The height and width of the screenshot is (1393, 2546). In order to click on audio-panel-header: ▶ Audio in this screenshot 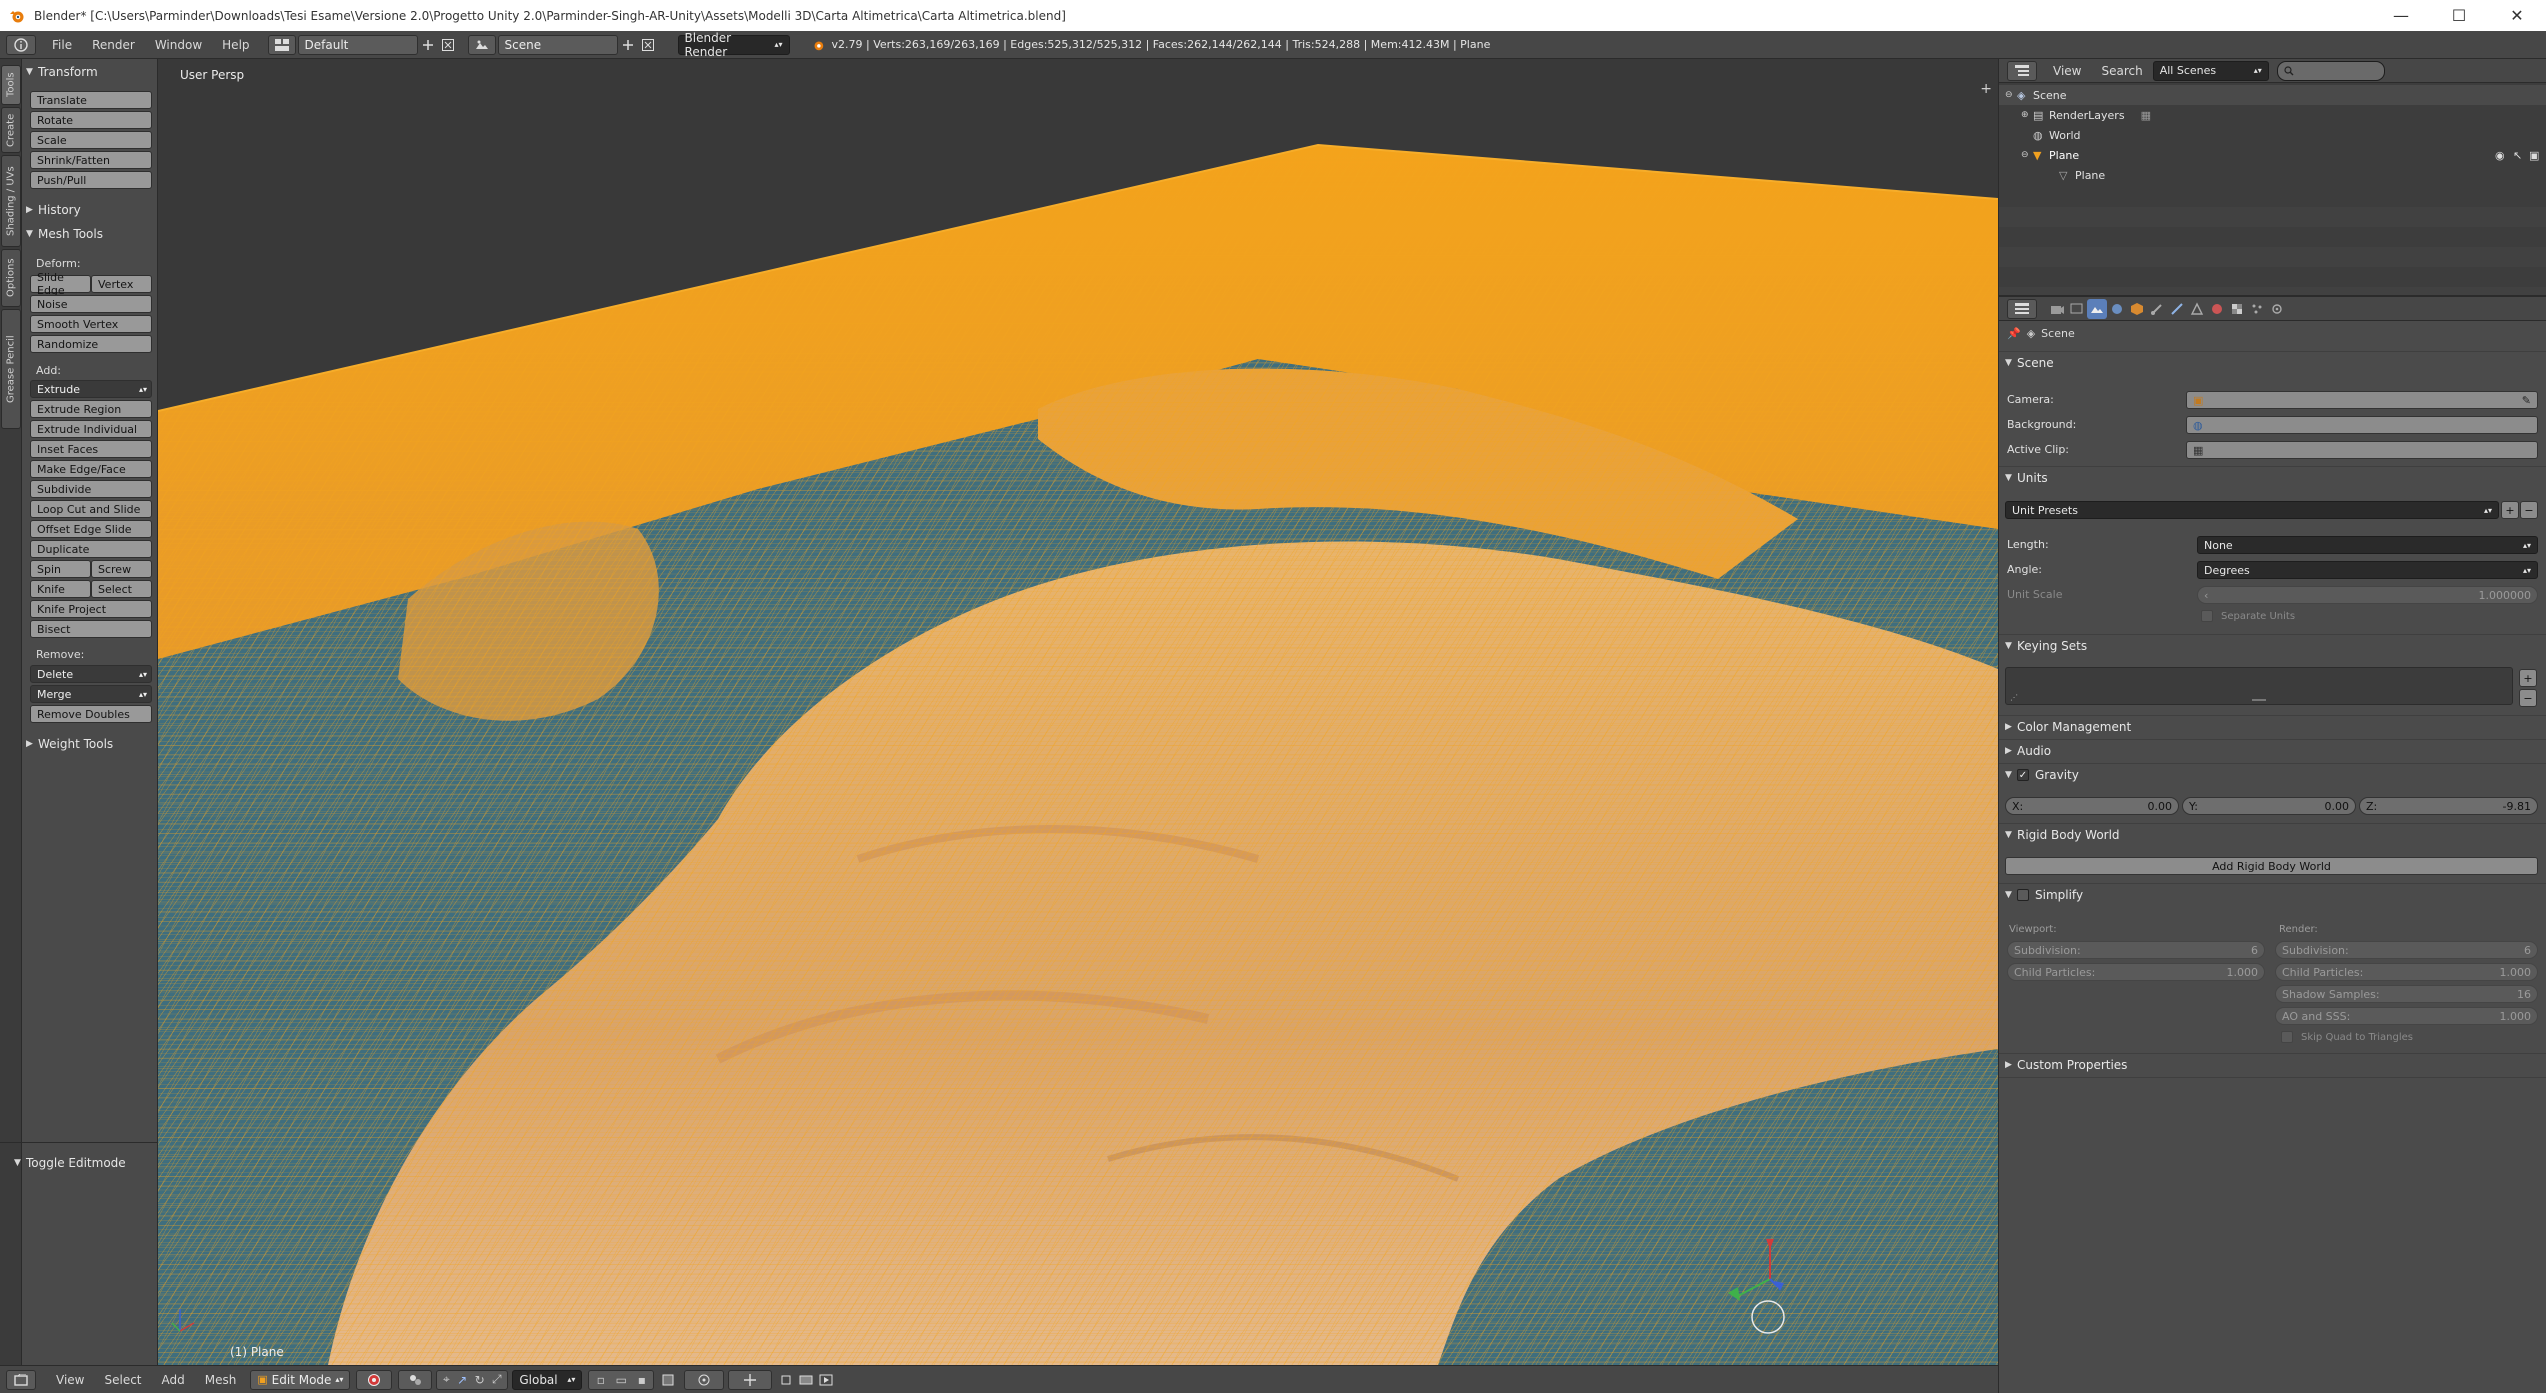, I will do `click(2270, 751)`.